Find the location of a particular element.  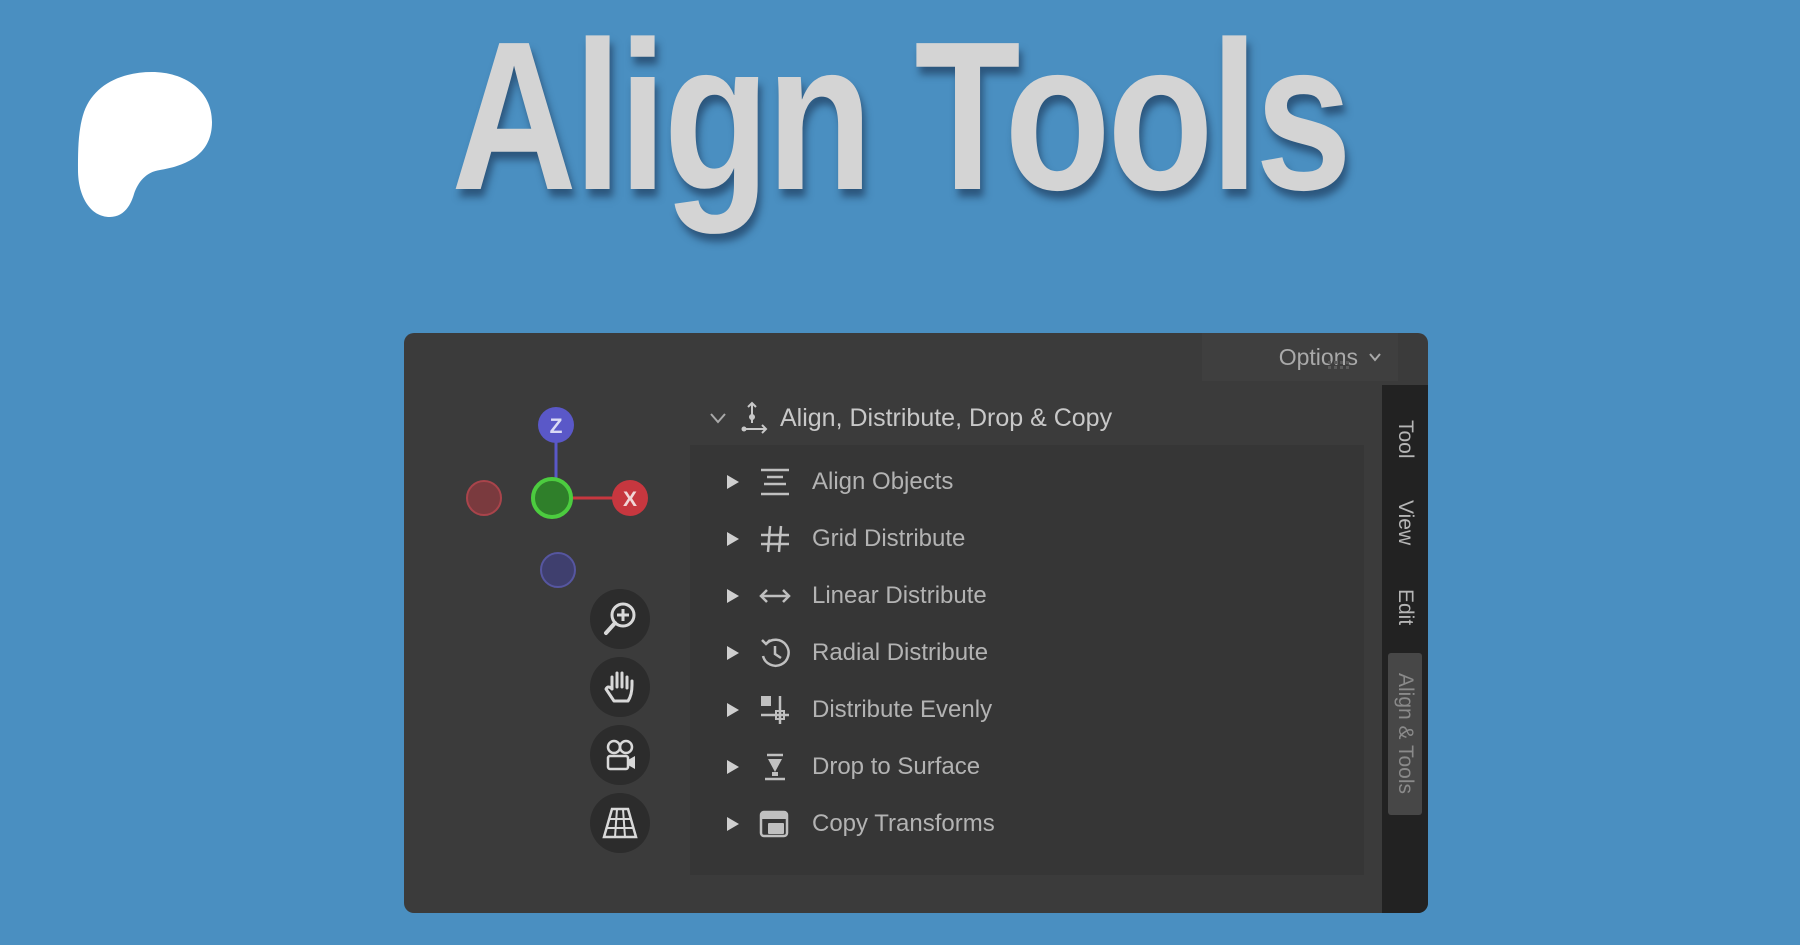

camera-icon is located at coordinates (620, 755).